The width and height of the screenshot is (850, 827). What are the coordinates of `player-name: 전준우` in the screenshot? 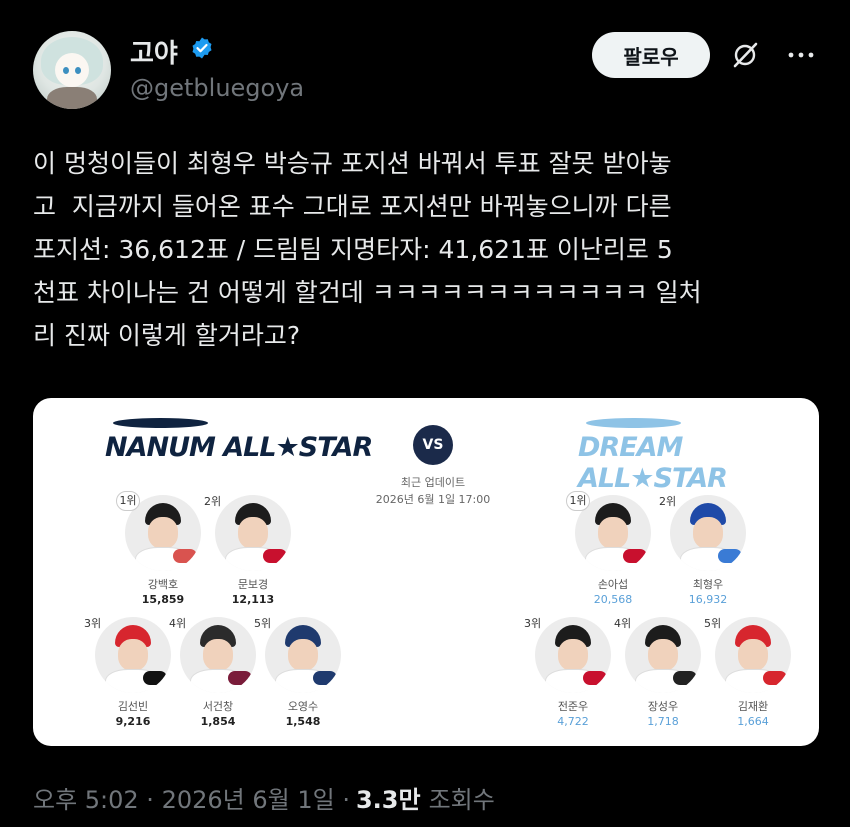 It's located at (573, 706).